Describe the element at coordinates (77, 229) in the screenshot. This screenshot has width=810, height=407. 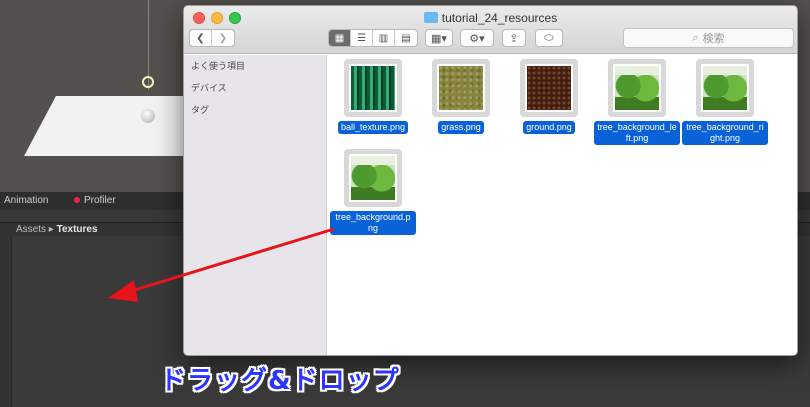
I see `breadcrumb-textures: Textures` at that location.